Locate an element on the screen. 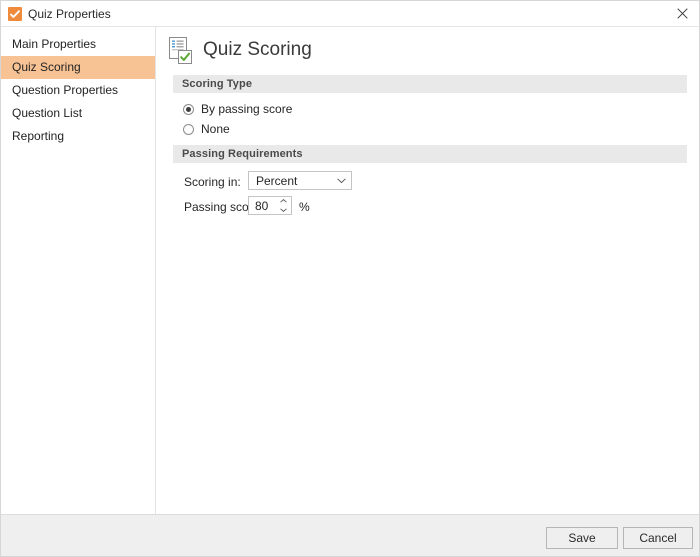 The image size is (700, 557). stepper-buttons is located at coordinates (283, 205).